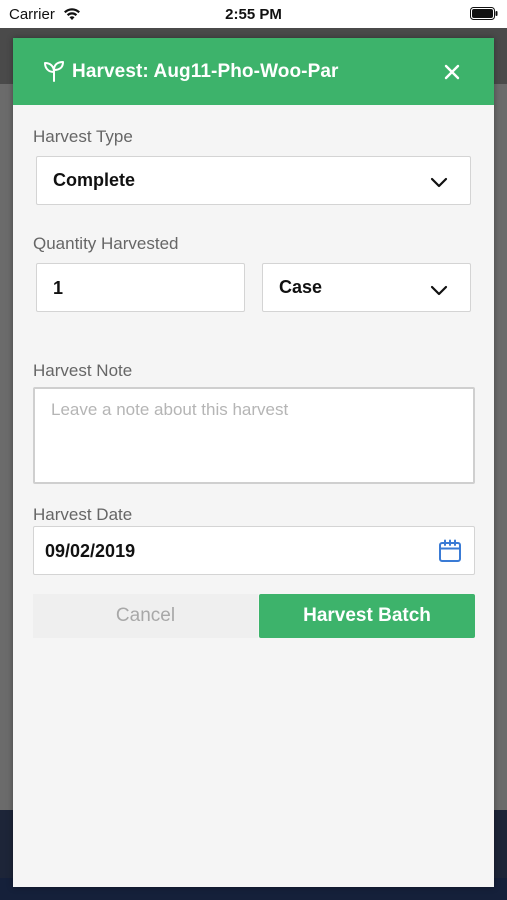  What do you see at coordinates (205, 71) in the screenshot?
I see `modal-title: Harvest: Aug11-Pho-Woo-Par` at bounding box center [205, 71].